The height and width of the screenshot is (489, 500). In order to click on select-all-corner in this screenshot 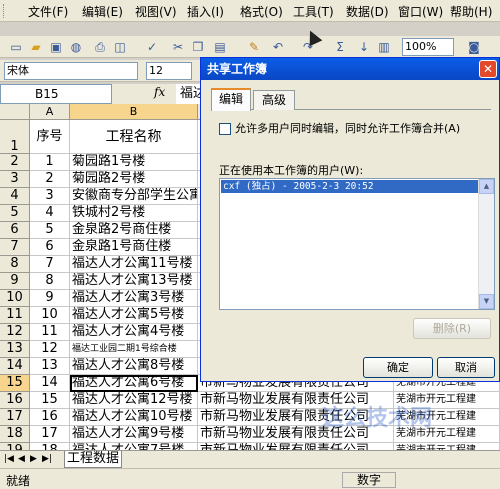, I will do `click(15, 112)`.